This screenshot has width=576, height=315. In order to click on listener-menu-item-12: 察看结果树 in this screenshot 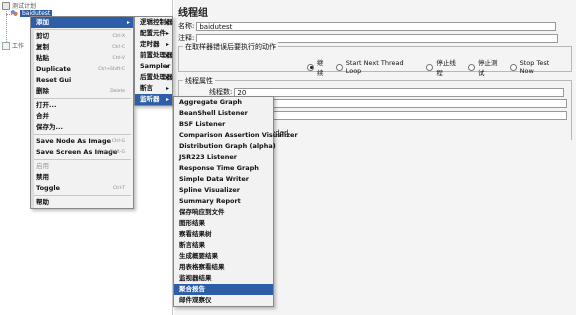, I will do `click(223, 234)`.